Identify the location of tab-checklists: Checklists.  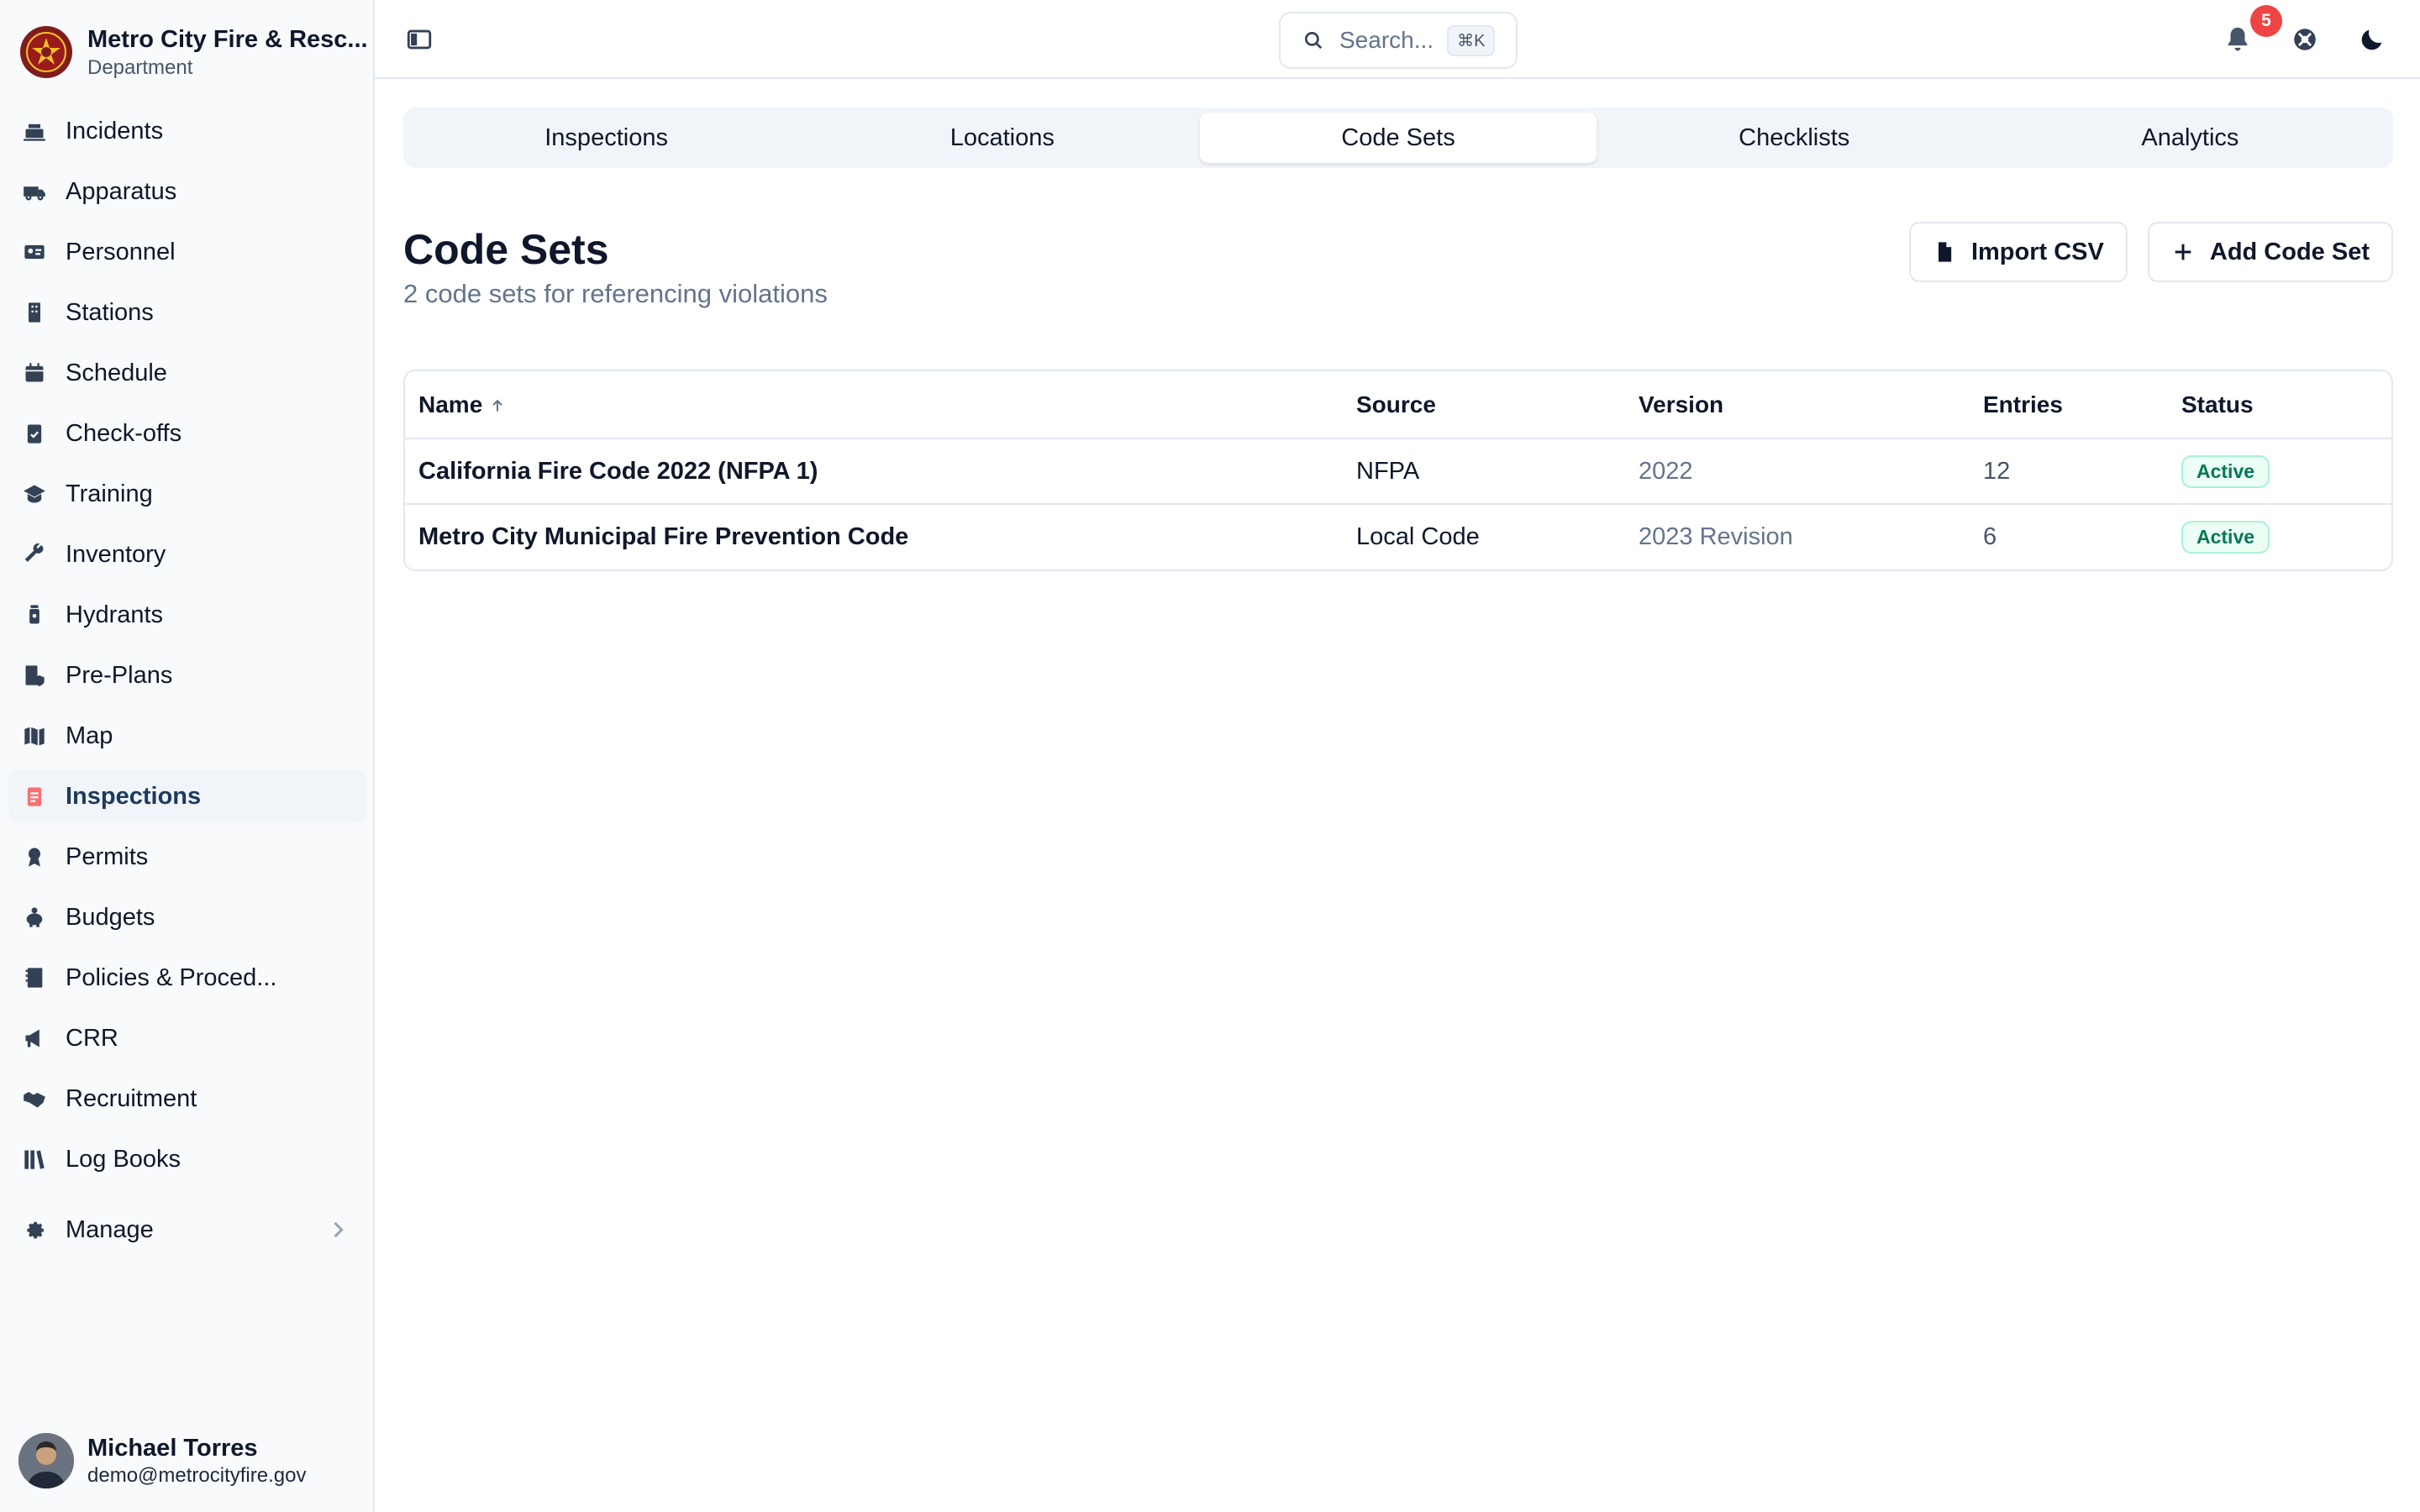
(1795, 138).